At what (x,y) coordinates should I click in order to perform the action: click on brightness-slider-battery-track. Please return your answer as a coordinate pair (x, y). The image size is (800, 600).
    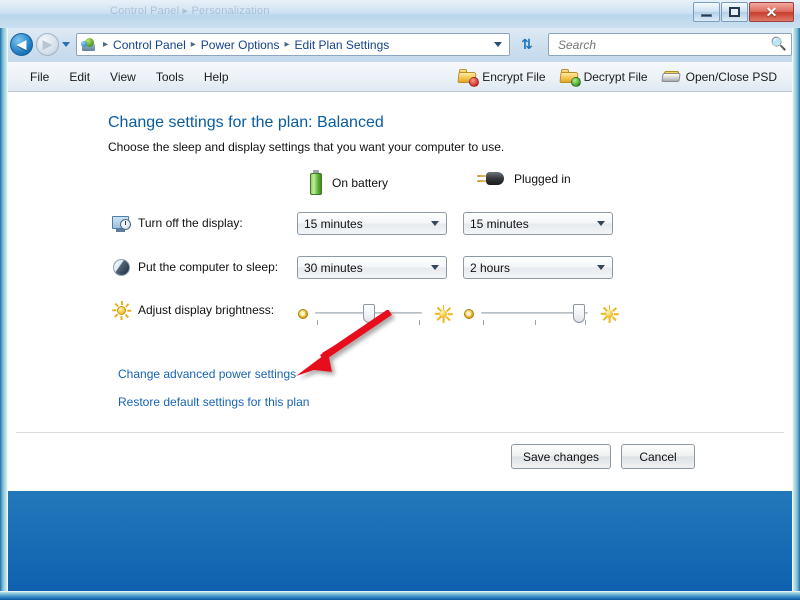
    Looking at the image, I should click on (368, 314).